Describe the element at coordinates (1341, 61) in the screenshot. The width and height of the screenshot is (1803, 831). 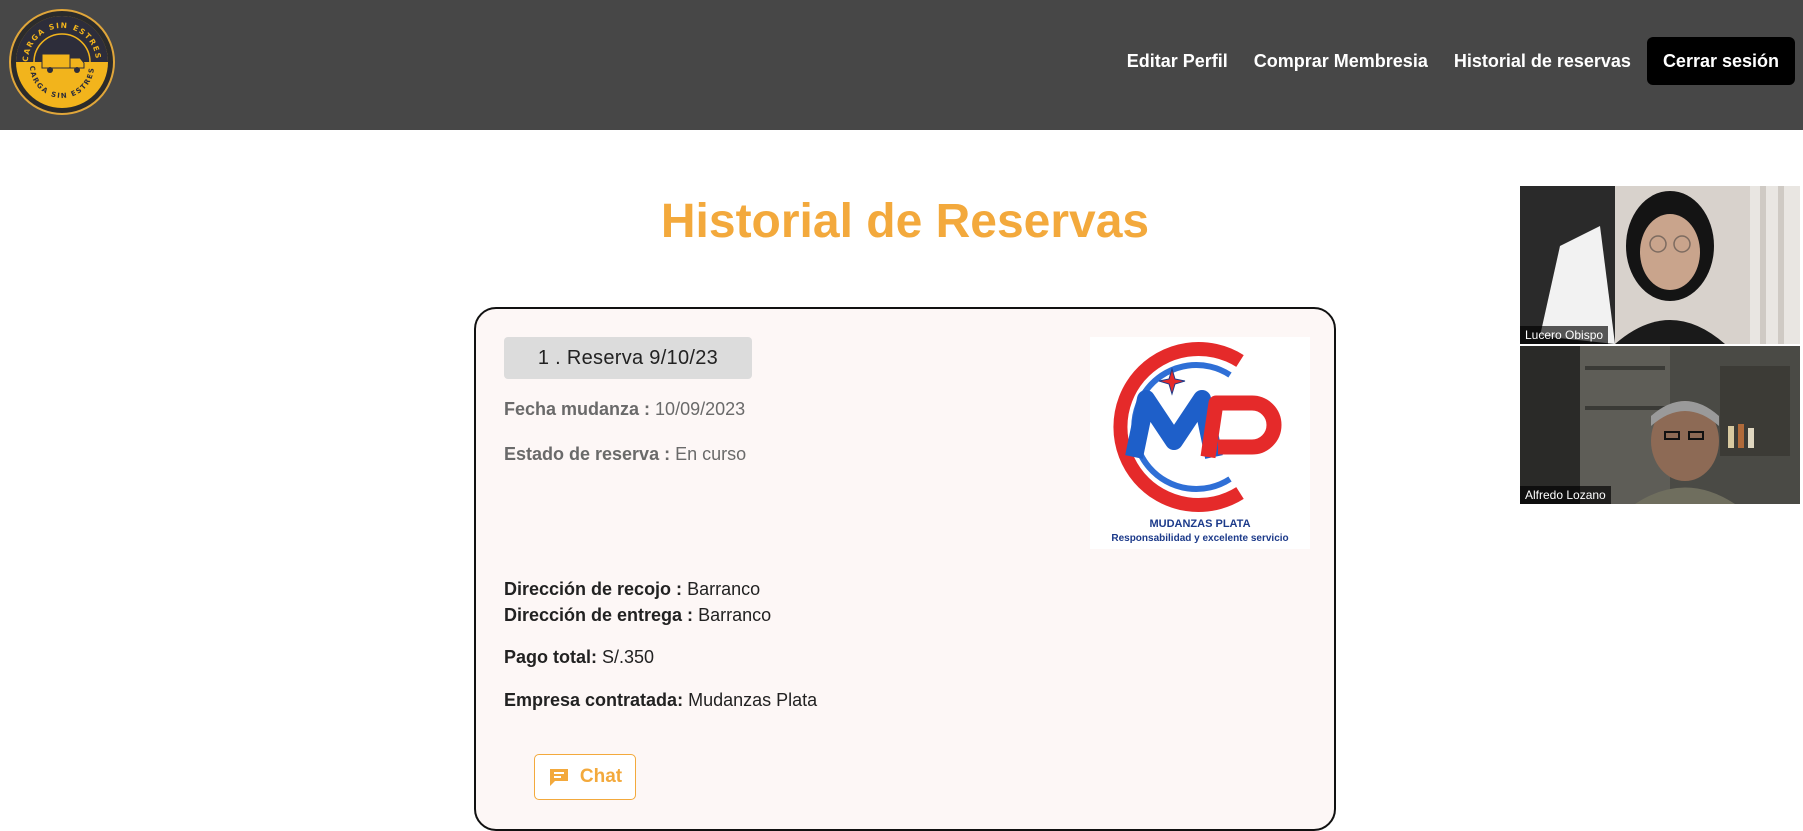
I see `nav-comprar-membresia: Comprar Membresia` at that location.